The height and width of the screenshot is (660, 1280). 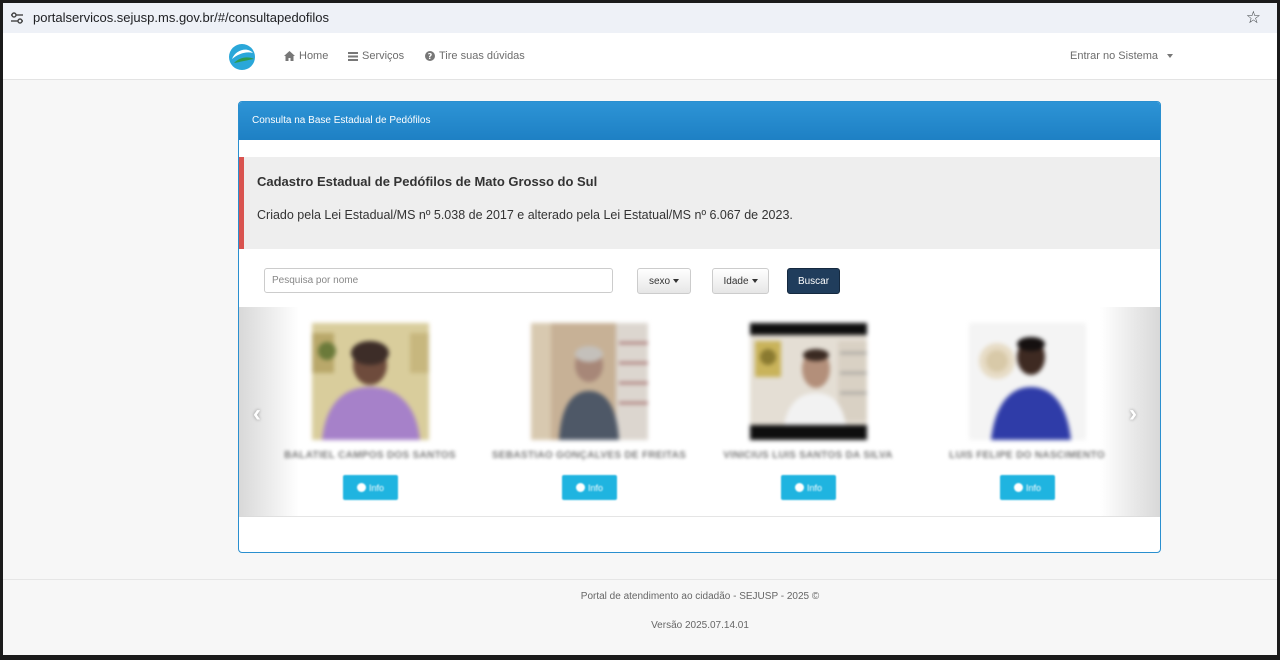 I want to click on nav-services-label: Serviços, so click(x=383, y=56).